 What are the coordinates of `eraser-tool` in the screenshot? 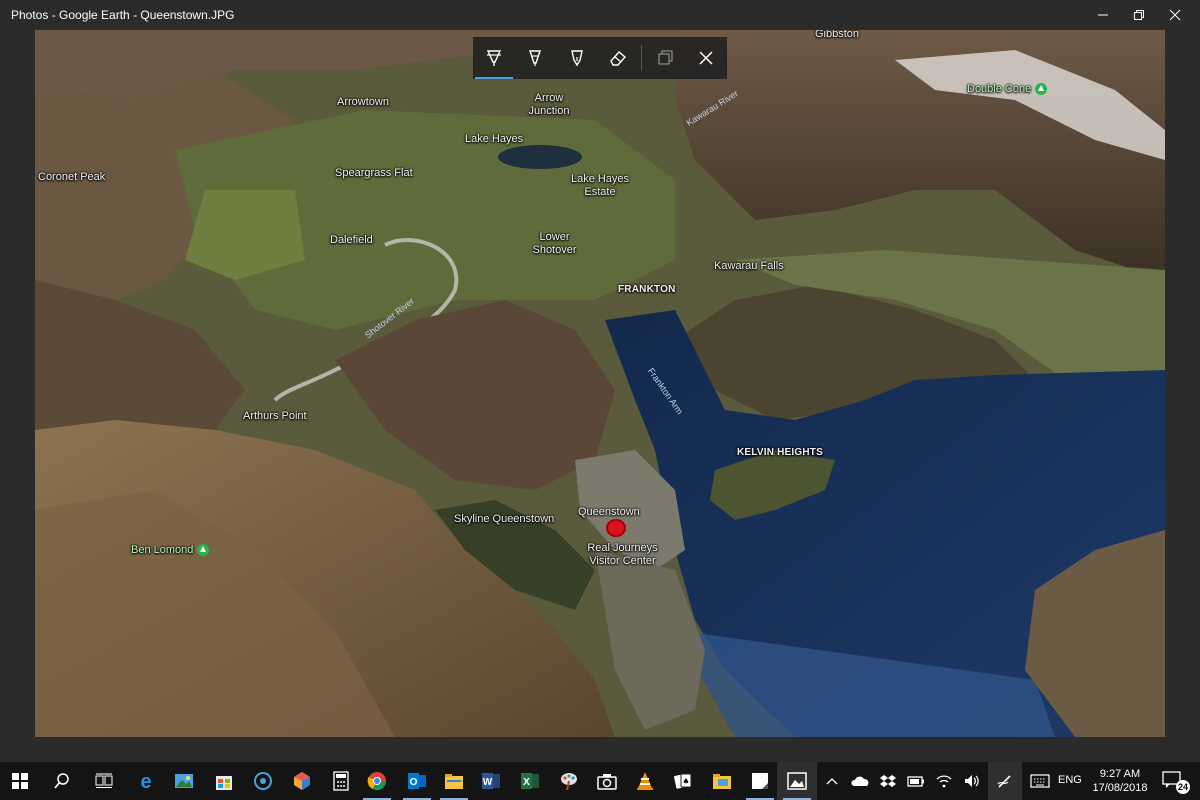 It's located at (619, 58).